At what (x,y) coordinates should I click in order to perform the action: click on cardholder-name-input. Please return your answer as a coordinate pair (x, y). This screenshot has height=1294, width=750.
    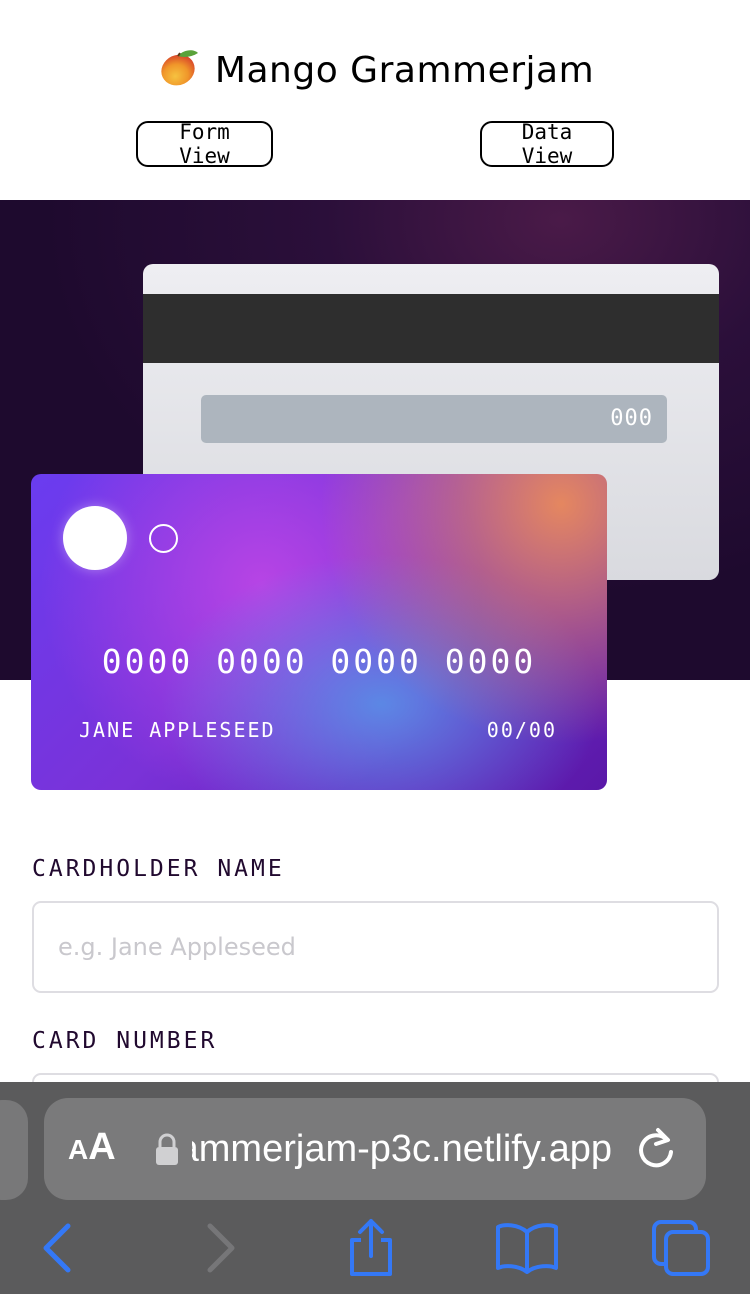
    Looking at the image, I should click on (375, 947).